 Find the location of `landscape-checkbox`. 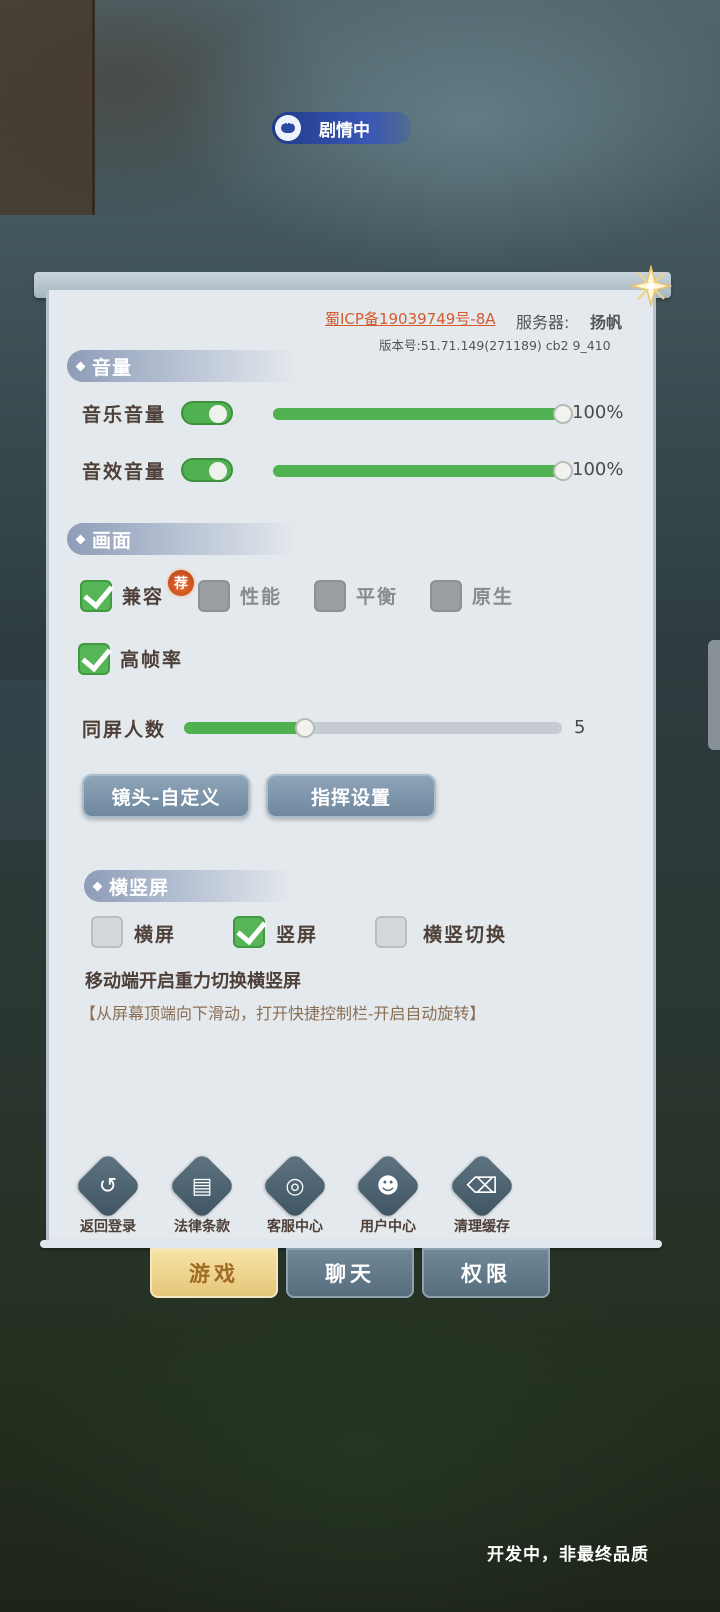

landscape-checkbox is located at coordinates (107, 932).